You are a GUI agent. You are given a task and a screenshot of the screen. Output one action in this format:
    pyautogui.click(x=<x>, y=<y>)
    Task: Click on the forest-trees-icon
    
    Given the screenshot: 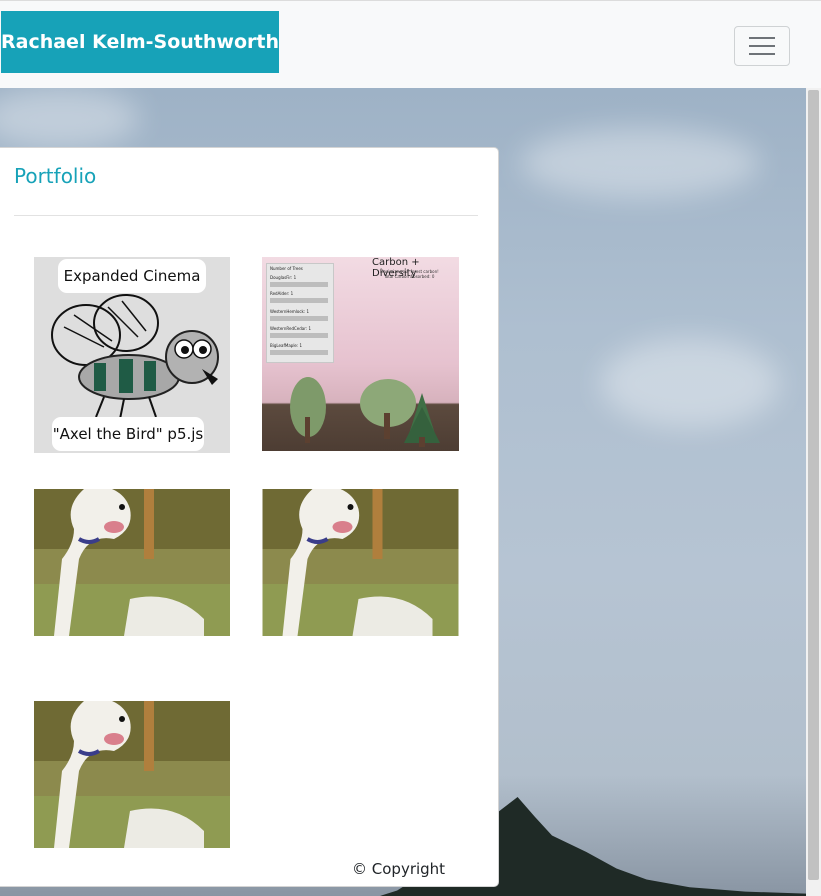 What is the action you would take?
    pyautogui.click(x=365, y=412)
    